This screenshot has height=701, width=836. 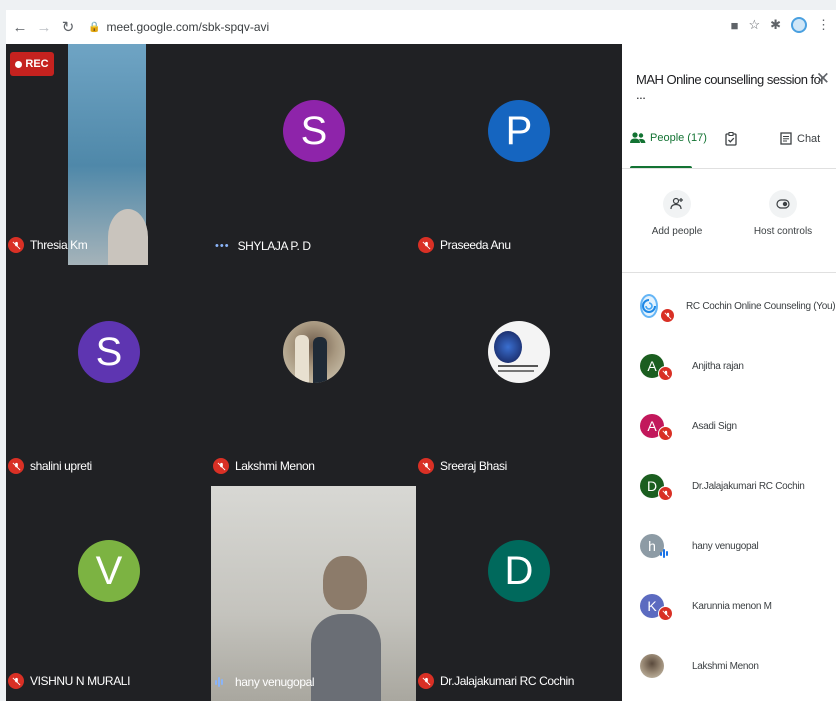 I want to click on host-controls-label: Host controls, so click(x=783, y=231).